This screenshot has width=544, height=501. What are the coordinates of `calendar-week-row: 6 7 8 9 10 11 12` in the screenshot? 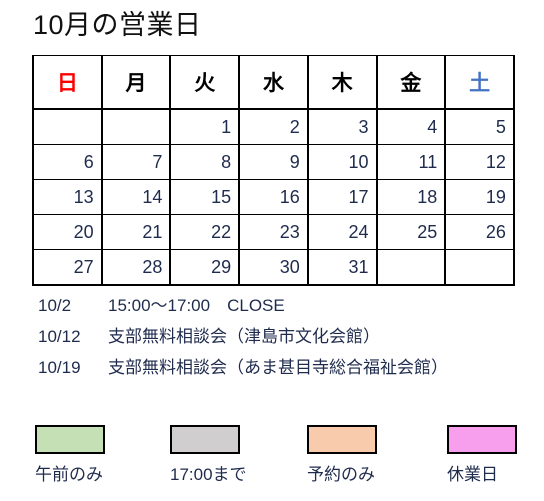 It's located at (273, 162).